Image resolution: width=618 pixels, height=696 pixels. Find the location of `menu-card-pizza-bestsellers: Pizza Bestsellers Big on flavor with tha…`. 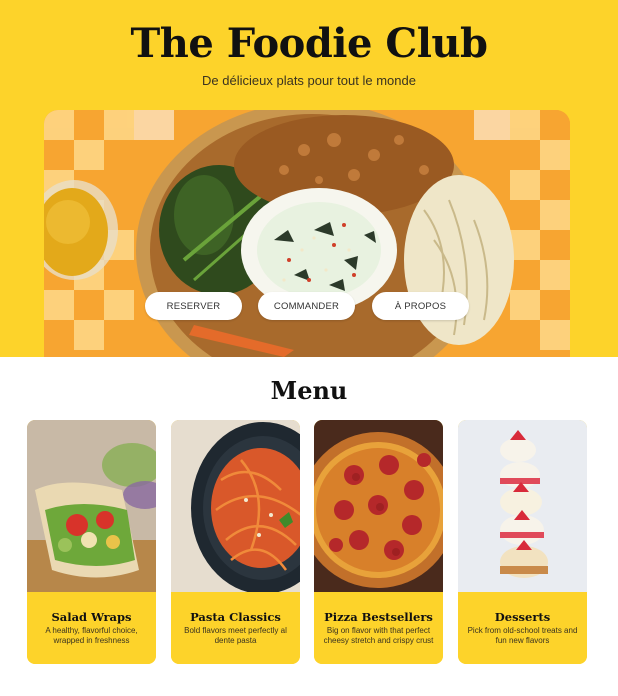

menu-card-pizza-bestsellers: Pizza Bestsellers Big on flavor with tha… is located at coordinates (378, 542).